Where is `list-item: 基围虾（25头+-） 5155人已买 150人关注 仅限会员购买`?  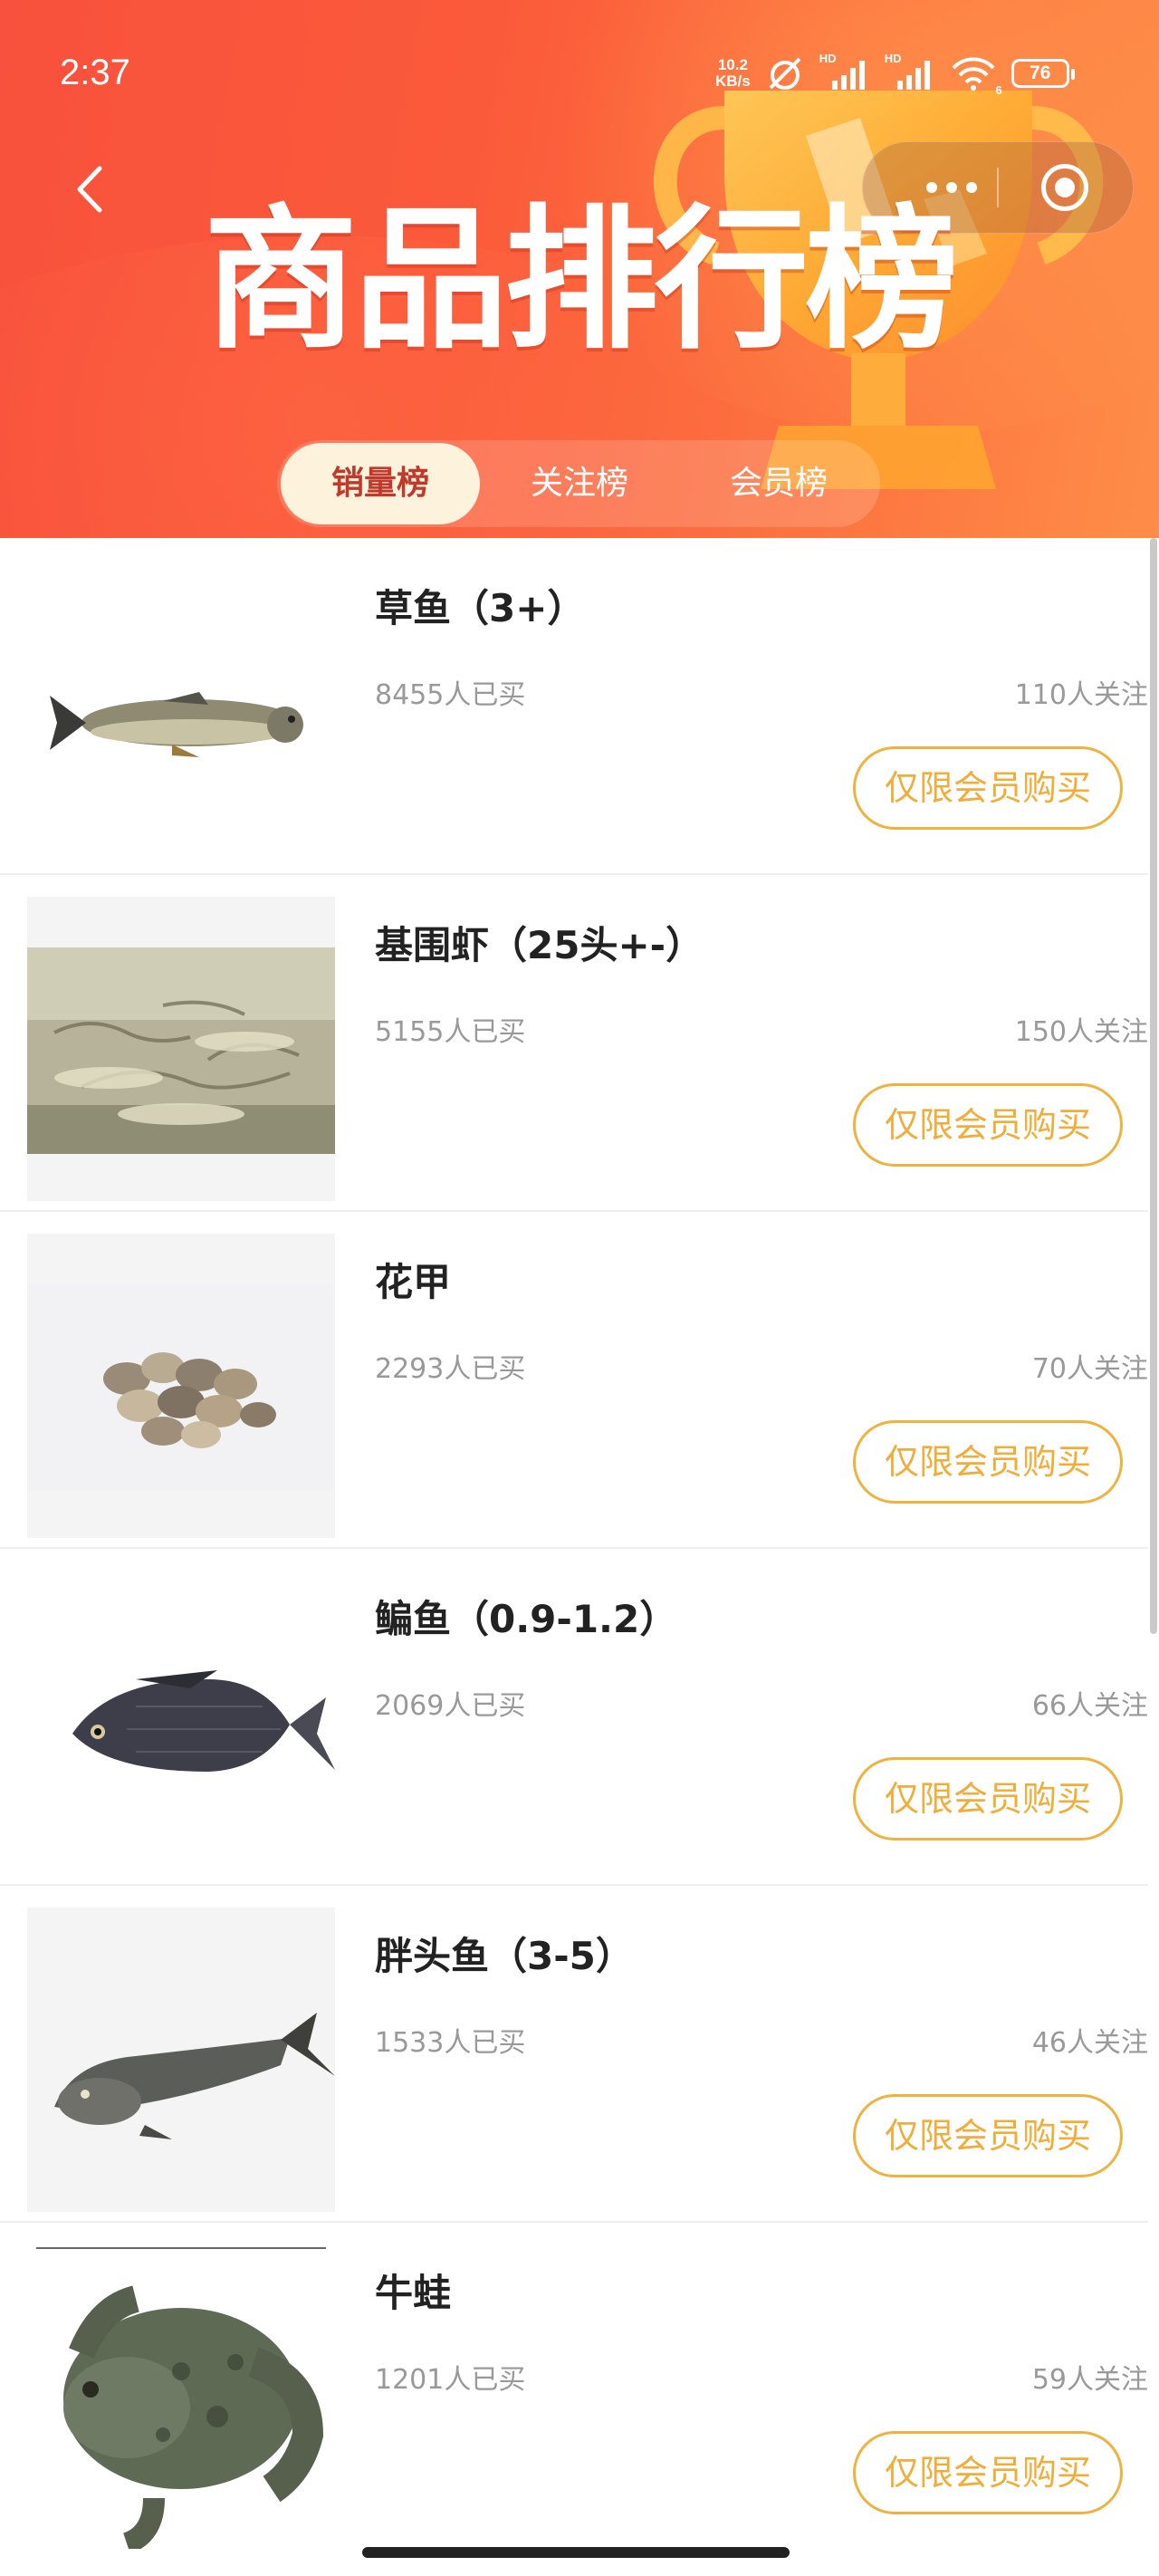
list-item: 基围虾（25头+-） 5155人已买 150人关注 仅限会员购买 is located at coordinates (574, 1043).